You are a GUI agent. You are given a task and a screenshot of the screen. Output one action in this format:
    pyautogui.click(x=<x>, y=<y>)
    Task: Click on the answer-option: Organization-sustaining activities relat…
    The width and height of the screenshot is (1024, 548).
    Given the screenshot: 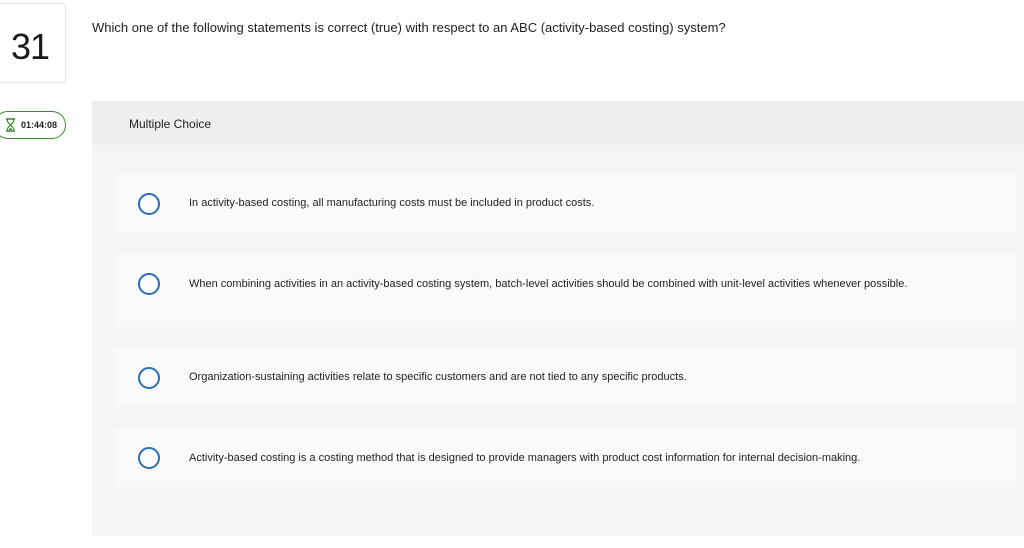 What is the action you would take?
    pyautogui.click(x=565, y=377)
    